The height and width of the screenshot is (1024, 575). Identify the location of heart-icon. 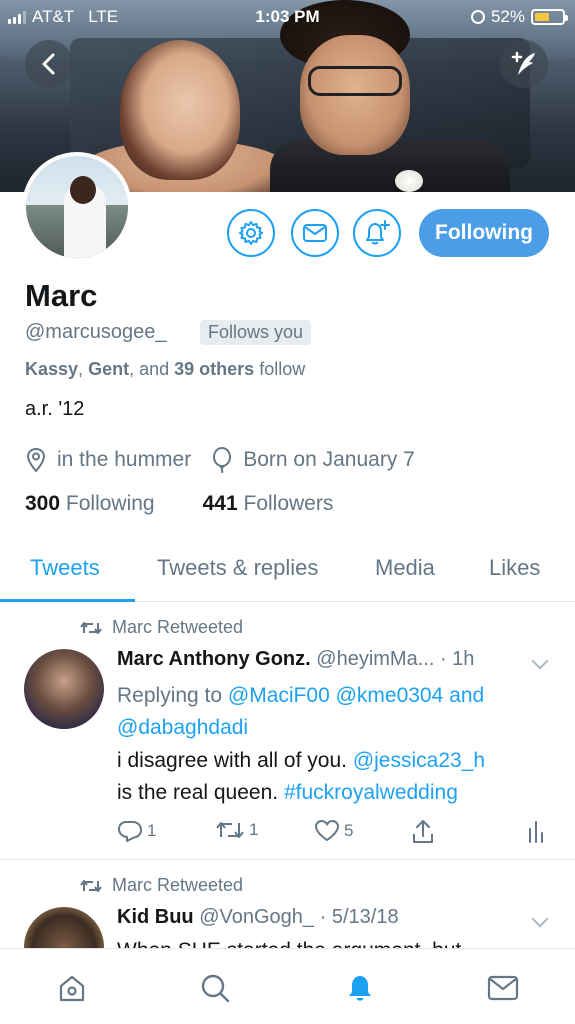
(327, 830).